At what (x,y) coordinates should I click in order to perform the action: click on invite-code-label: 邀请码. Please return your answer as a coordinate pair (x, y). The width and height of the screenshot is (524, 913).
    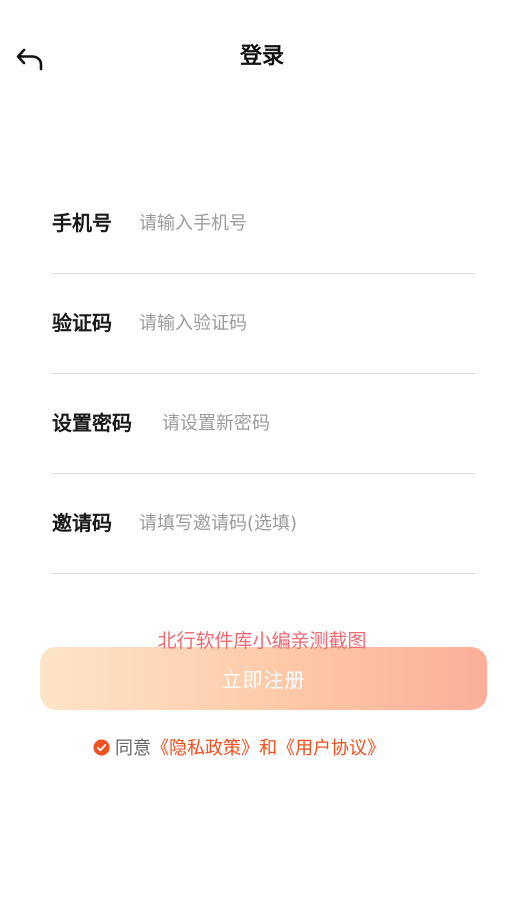
    Looking at the image, I should click on (82, 523).